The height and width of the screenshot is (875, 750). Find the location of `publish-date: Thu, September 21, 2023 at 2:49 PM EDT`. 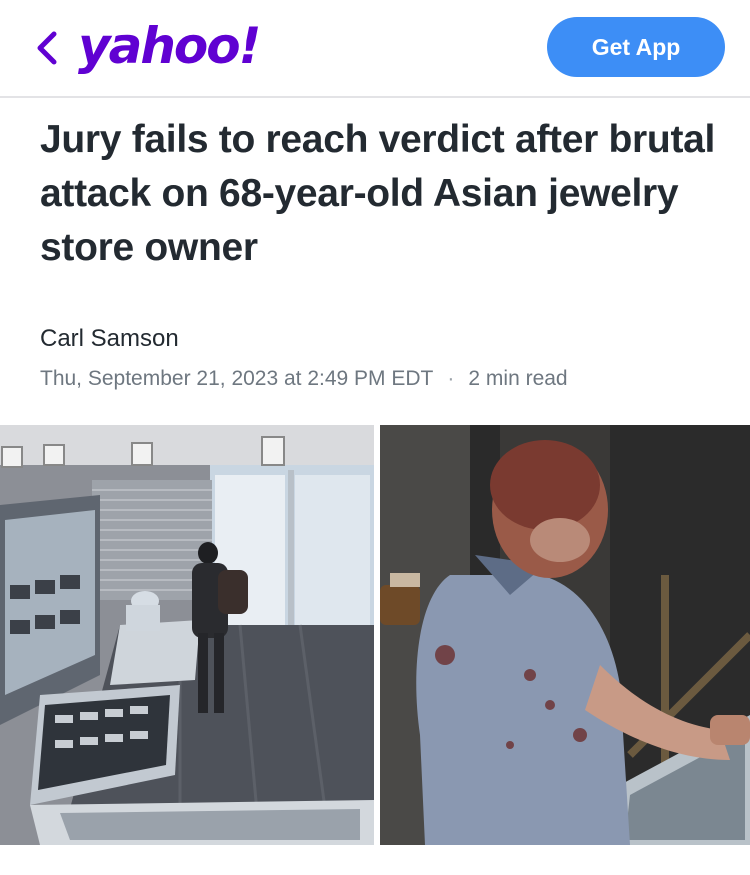

publish-date: Thu, September 21, 2023 at 2:49 PM EDT is located at coordinates (237, 378).